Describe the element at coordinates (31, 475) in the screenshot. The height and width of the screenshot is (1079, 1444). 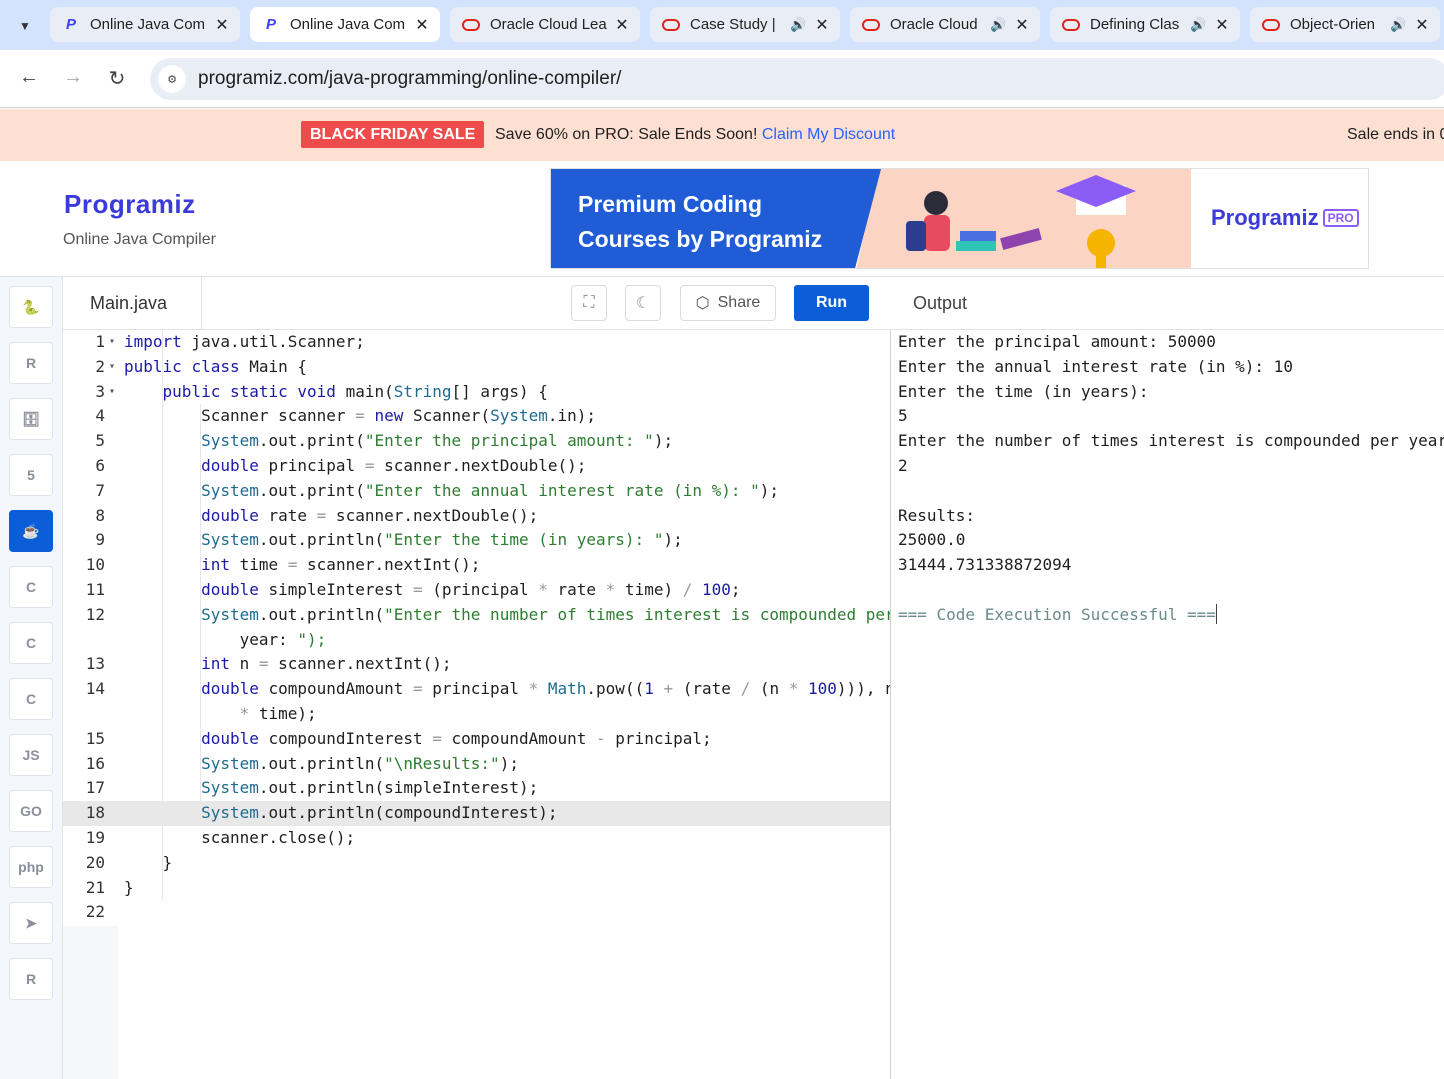
I see `language-html-icon: 5` at that location.